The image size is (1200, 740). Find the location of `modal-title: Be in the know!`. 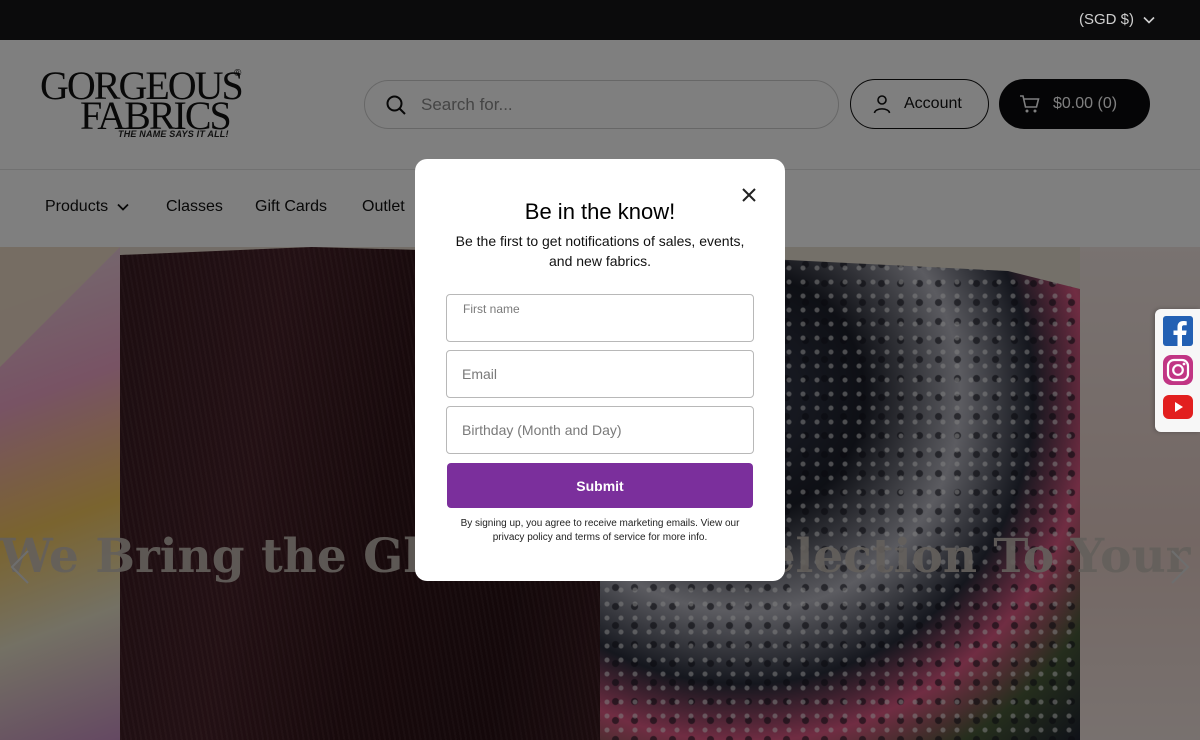

modal-title: Be in the know! is located at coordinates (600, 211).